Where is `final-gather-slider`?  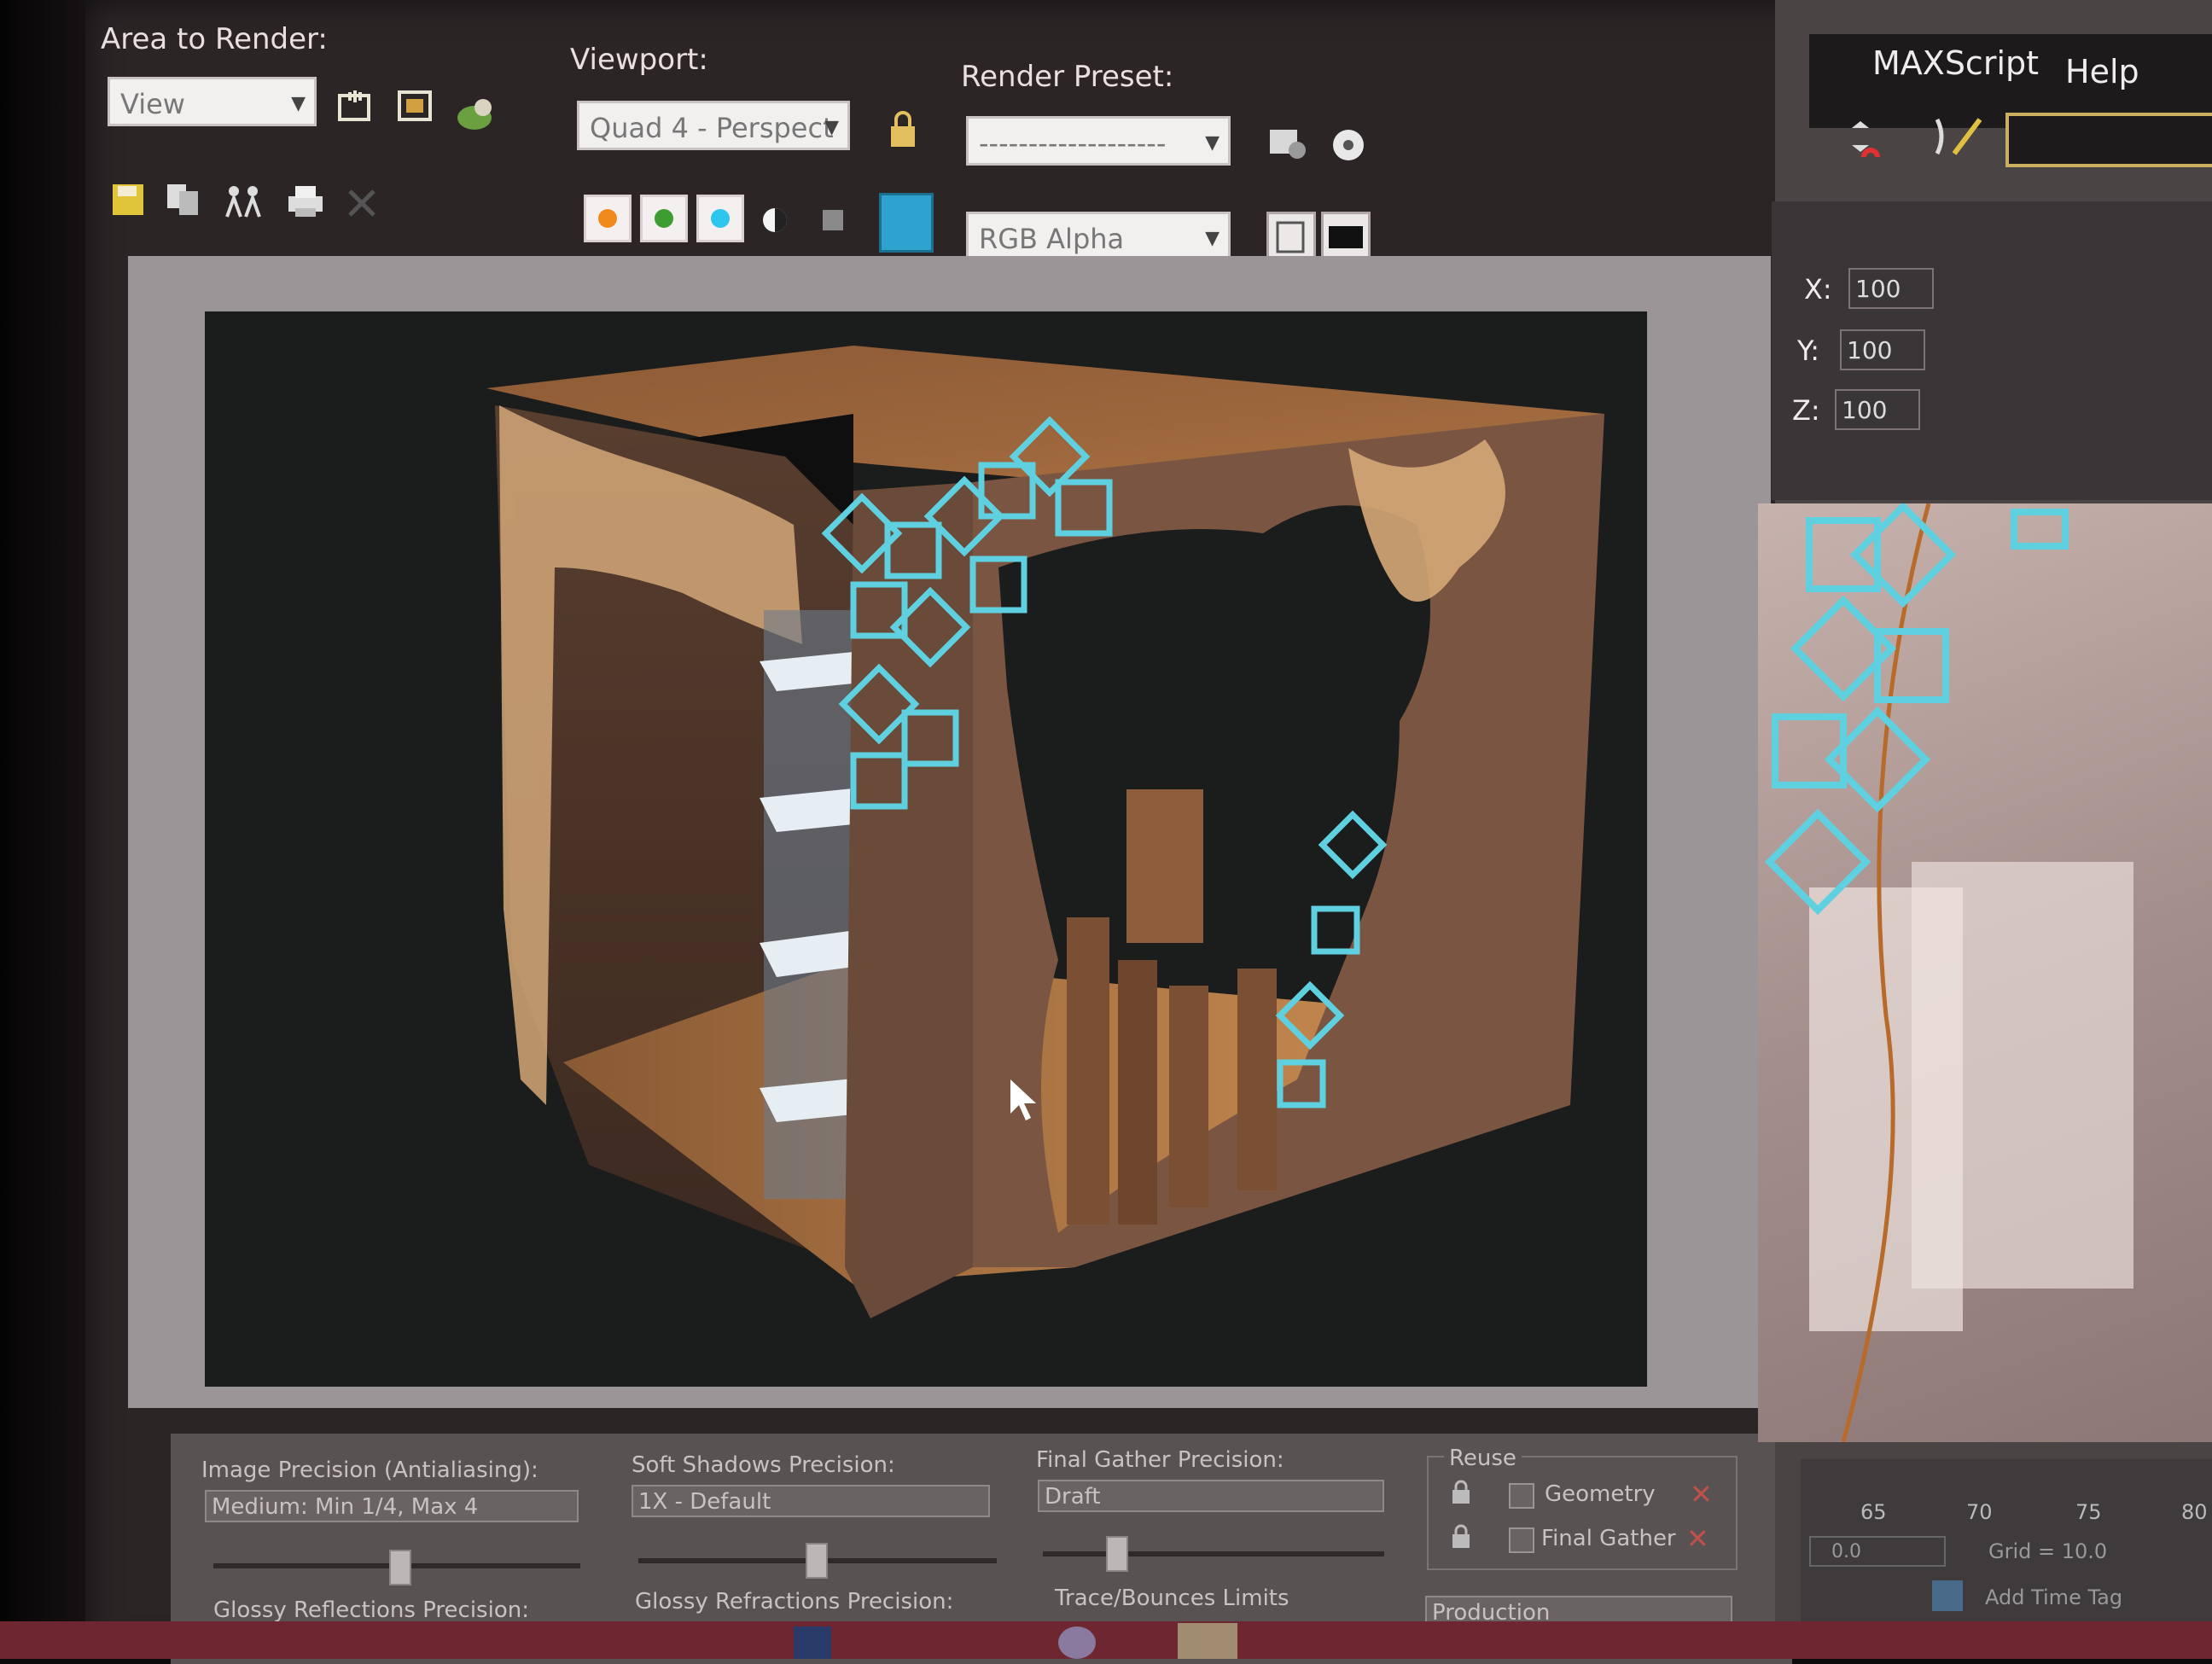
final-gather-slider is located at coordinates (1117, 1554).